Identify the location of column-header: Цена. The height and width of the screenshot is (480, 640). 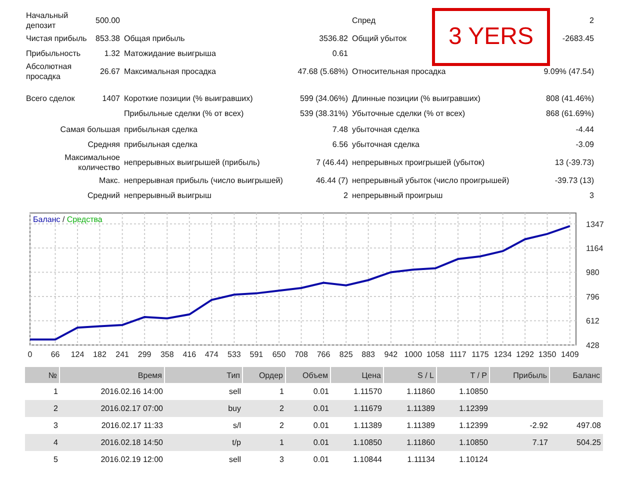
(357, 375).